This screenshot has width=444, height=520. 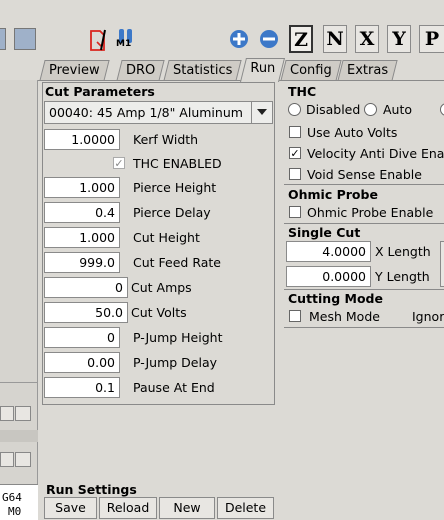 I want to click on tab-dro: DRO, so click(x=140, y=70).